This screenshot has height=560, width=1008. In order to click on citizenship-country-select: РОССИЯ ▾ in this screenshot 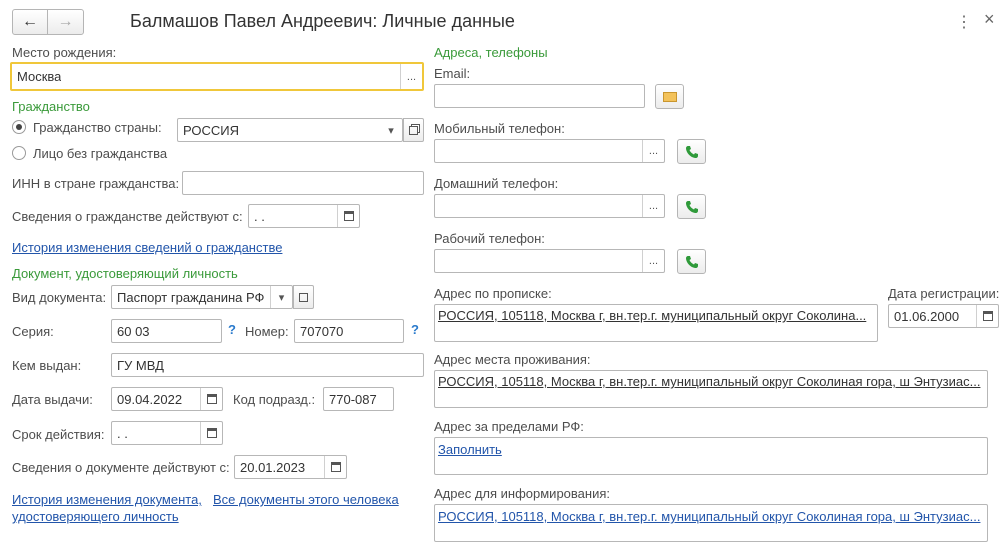, I will do `click(290, 130)`.